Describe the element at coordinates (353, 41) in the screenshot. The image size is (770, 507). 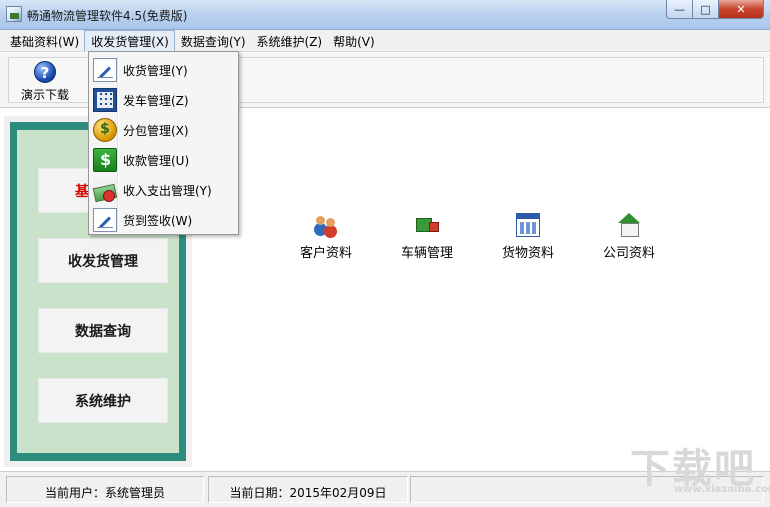
I see `menu-help: 帮助(V)` at that location.